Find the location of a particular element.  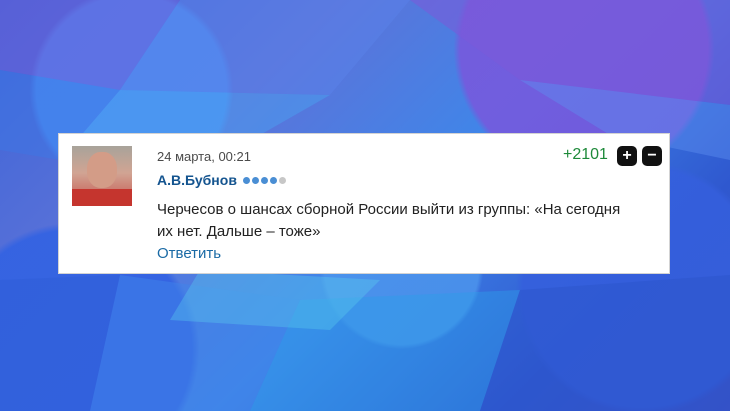

downvote-button: − is located at coordinates (652, 156).